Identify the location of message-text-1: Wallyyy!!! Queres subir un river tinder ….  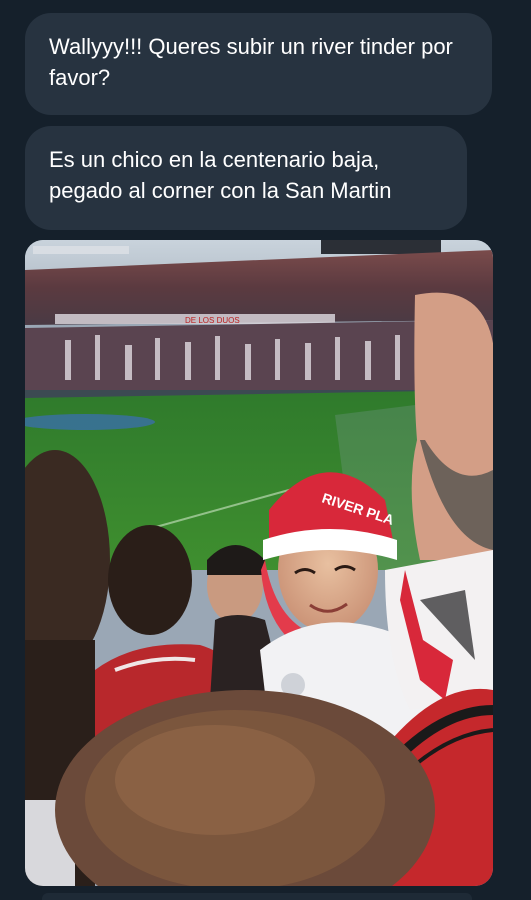
(251, 62).